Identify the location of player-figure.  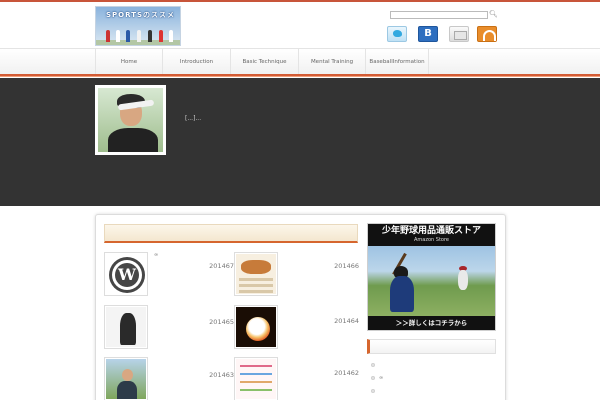
(128, 329).